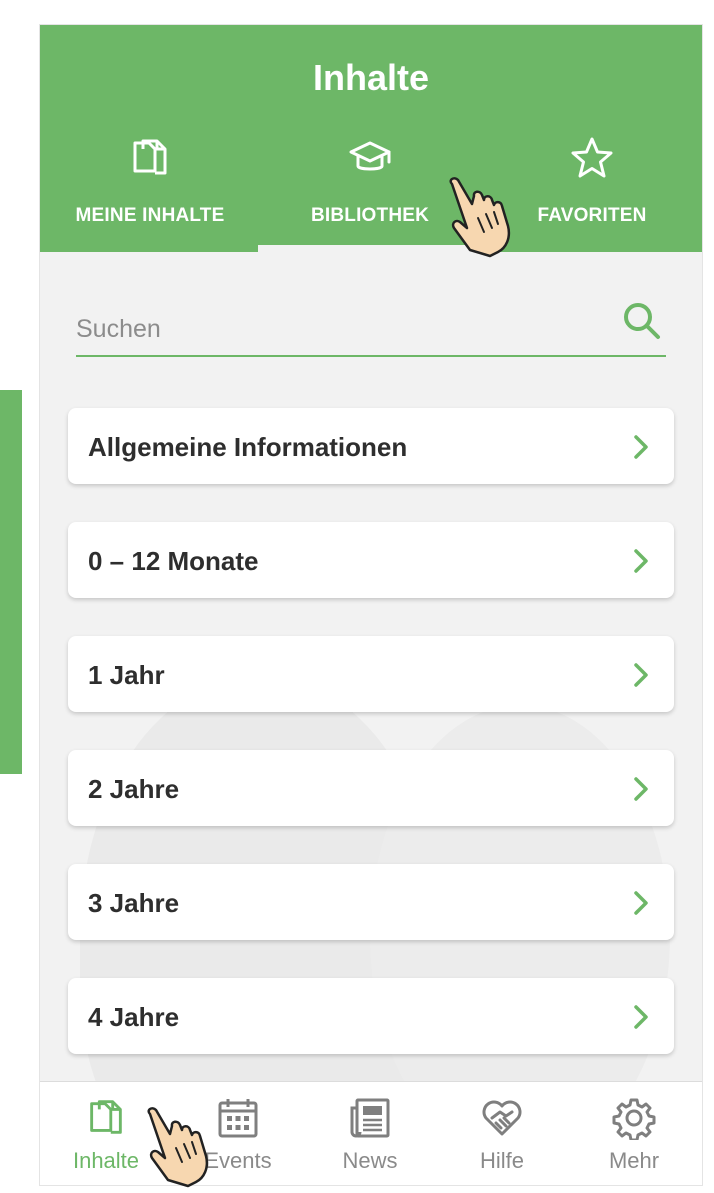 This screenshot has height=1193, width=714. I want to click on calendar-icon, so click(238, 1120).